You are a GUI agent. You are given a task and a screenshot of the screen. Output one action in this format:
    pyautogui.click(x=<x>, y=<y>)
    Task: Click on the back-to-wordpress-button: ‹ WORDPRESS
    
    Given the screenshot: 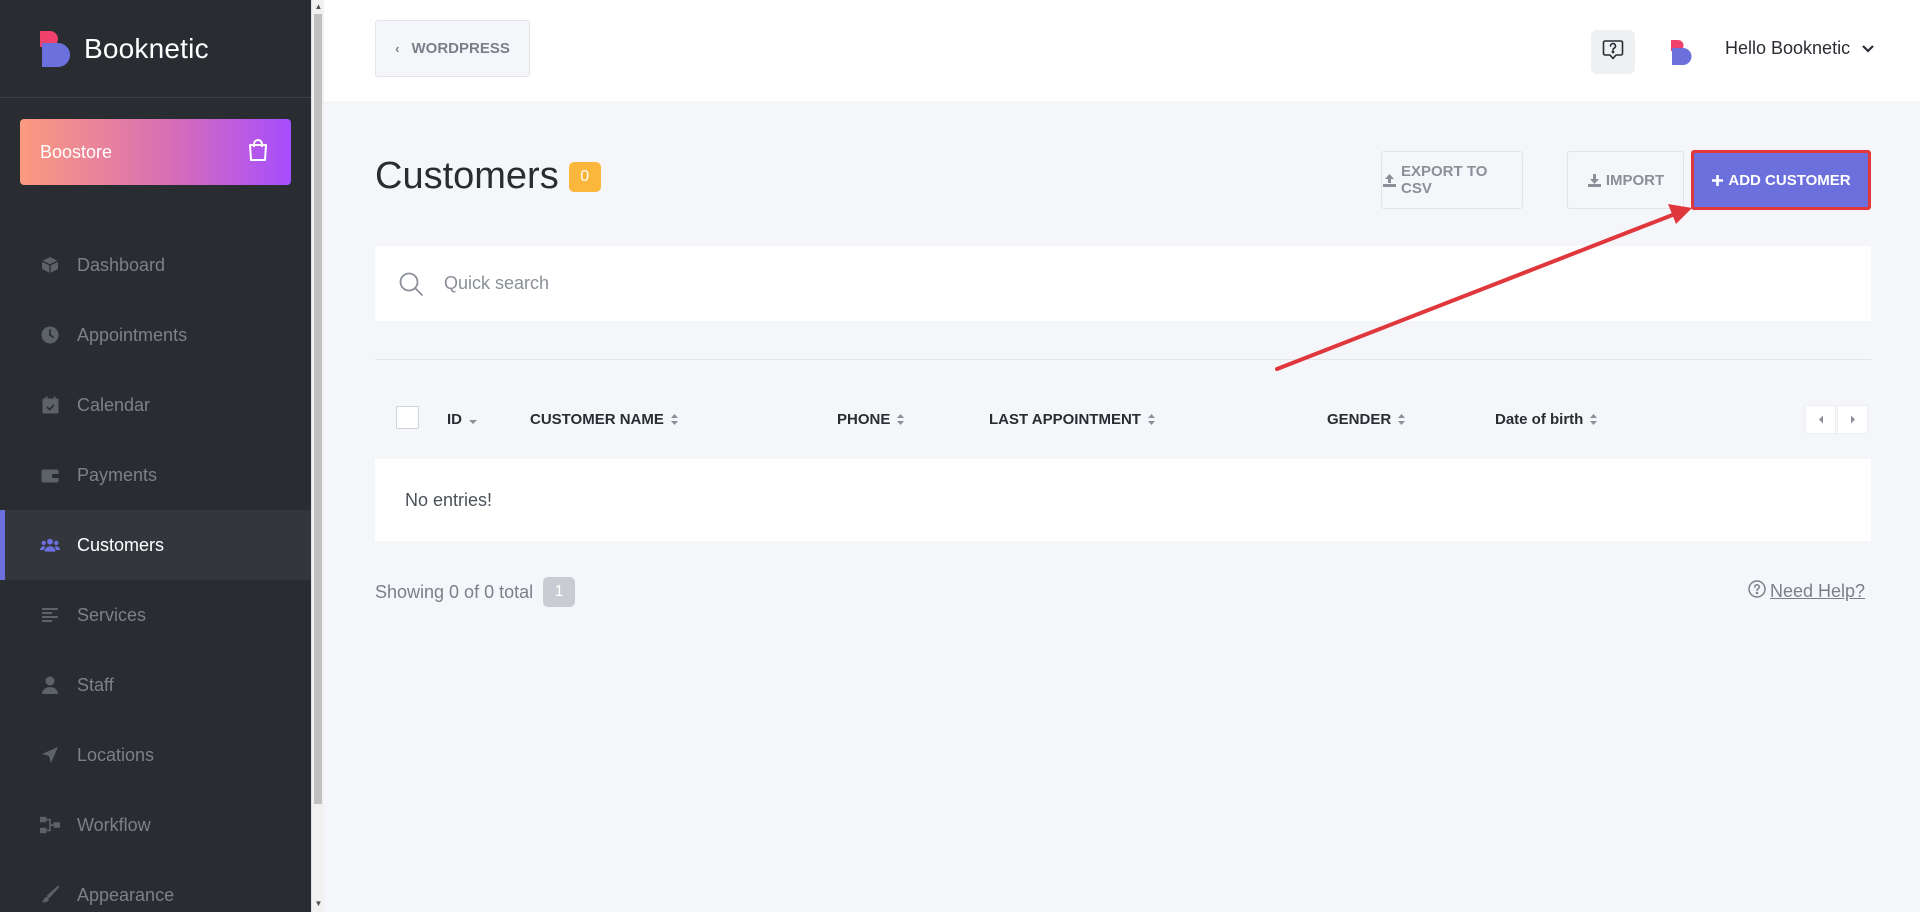 What is the action you would take?
    pyautogui.click(x=452, y=48)
    